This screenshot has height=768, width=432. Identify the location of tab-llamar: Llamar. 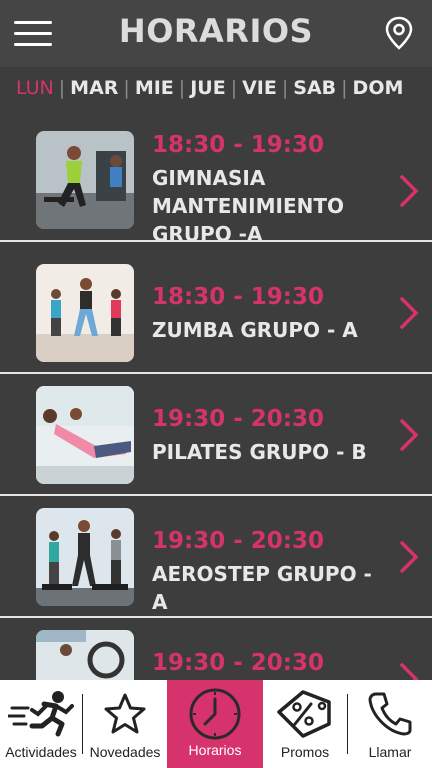
(390, 724).